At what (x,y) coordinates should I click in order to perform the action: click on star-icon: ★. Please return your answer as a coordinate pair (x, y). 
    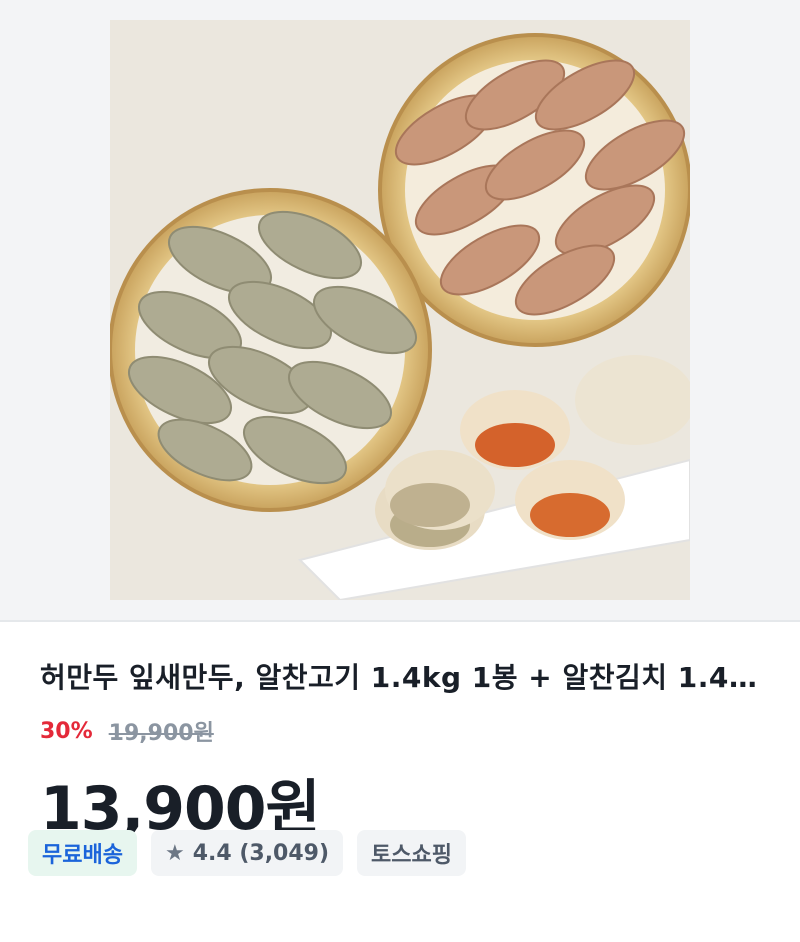
    Looking at the image, I should click on (174, 853).